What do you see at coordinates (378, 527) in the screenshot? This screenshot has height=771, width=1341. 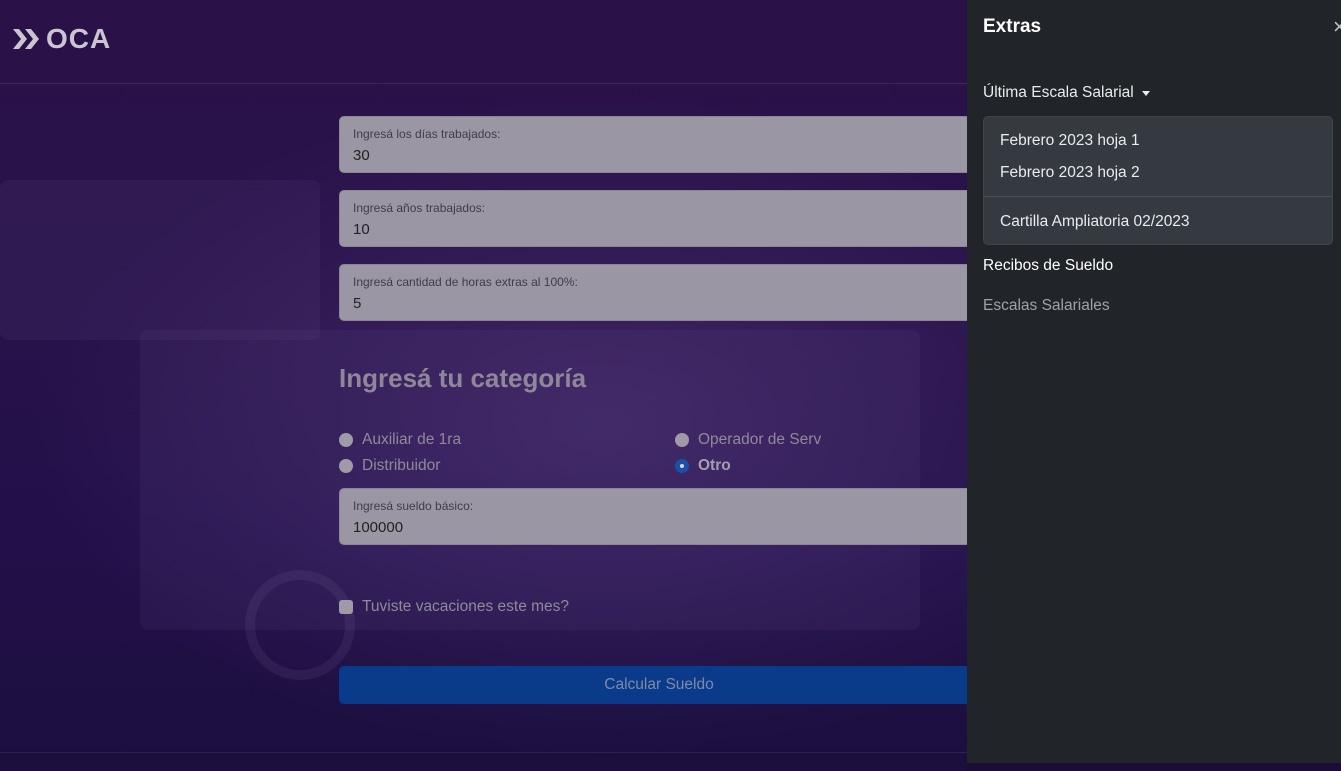 I see `sueldo-value: 100000` at bounding box center [378, 527].